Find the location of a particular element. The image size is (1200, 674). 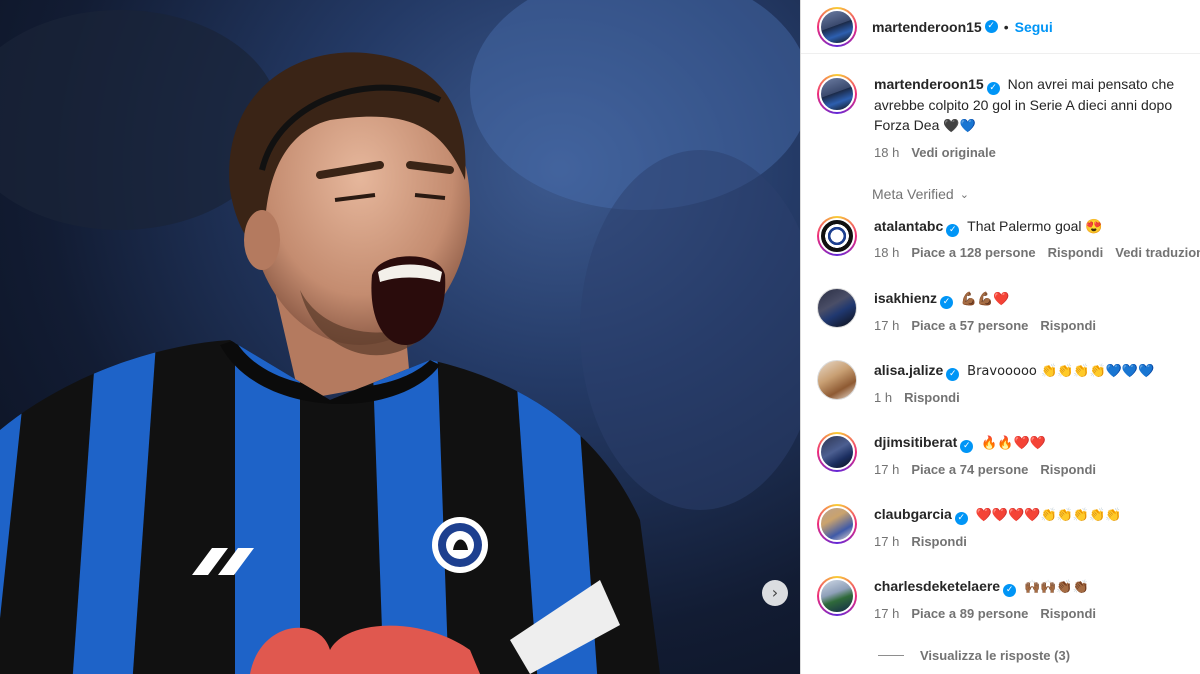

comment-text: Bravooooo 👏👏👏👏💙💙💙 is located at coordinates (1061, 371).